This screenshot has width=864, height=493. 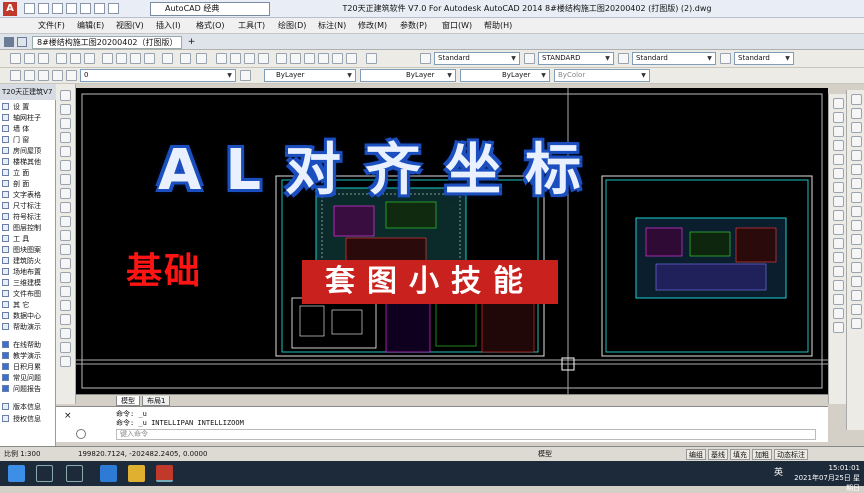 What do you see at coordinates (838, 131) in the screenshot?
I see `mirror-icon` at bounding box center [838, 131].